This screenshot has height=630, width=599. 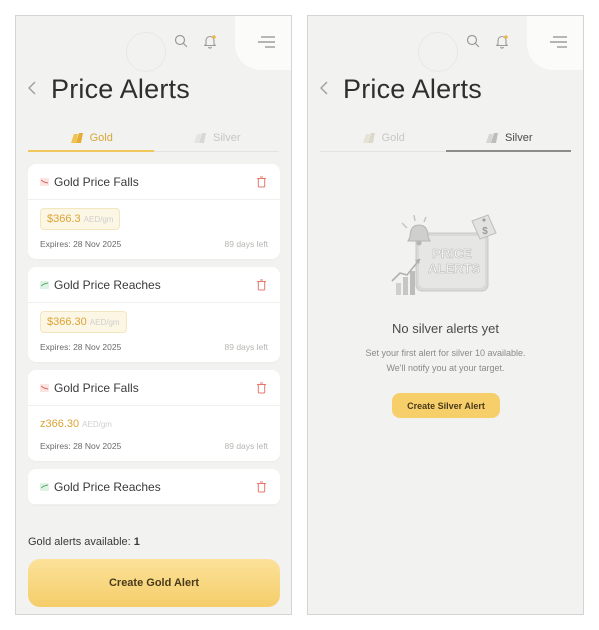 I want to click on alert-price: z366.30, so click(x=60, y=424).